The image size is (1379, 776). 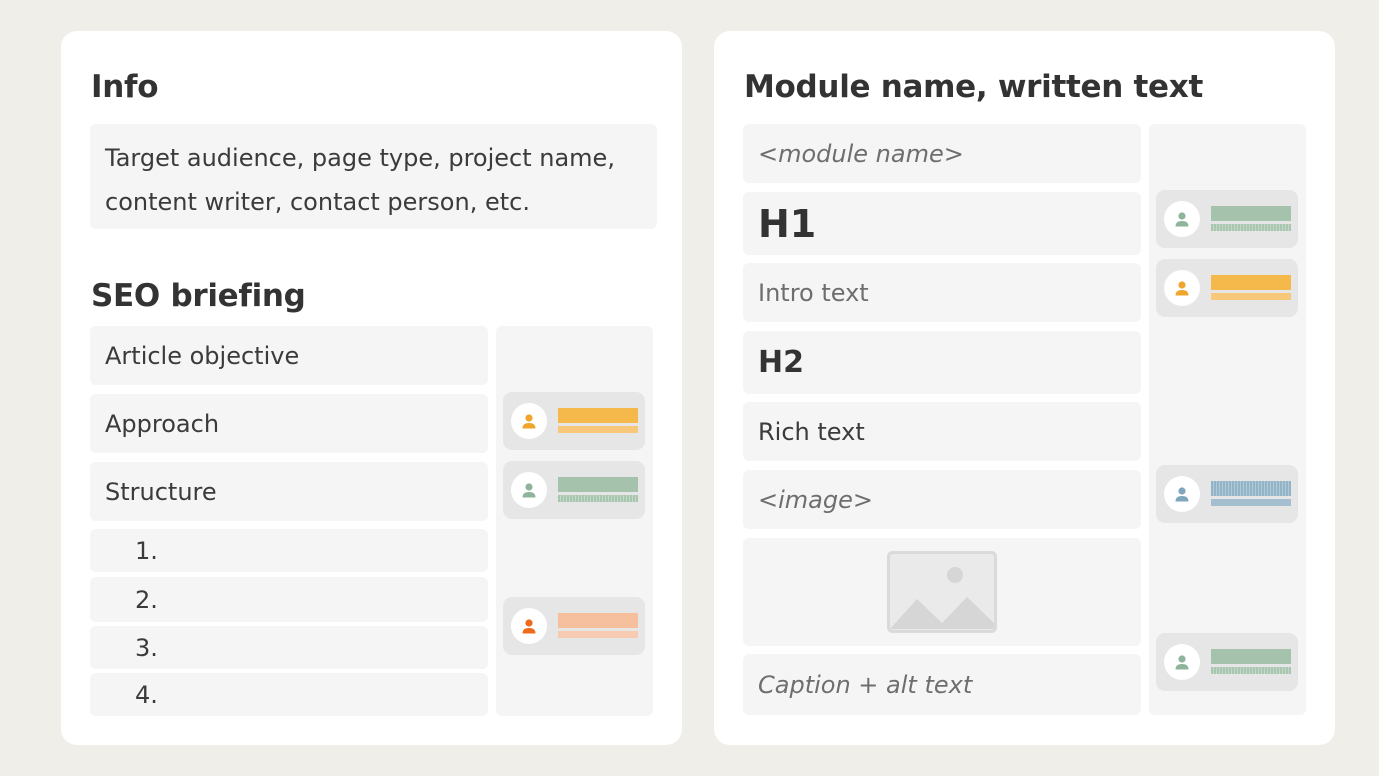 What do you see at coordinates (574, 521) in the screenshot?
I see `seo-assignee-column` at bounding box center [574, 521].